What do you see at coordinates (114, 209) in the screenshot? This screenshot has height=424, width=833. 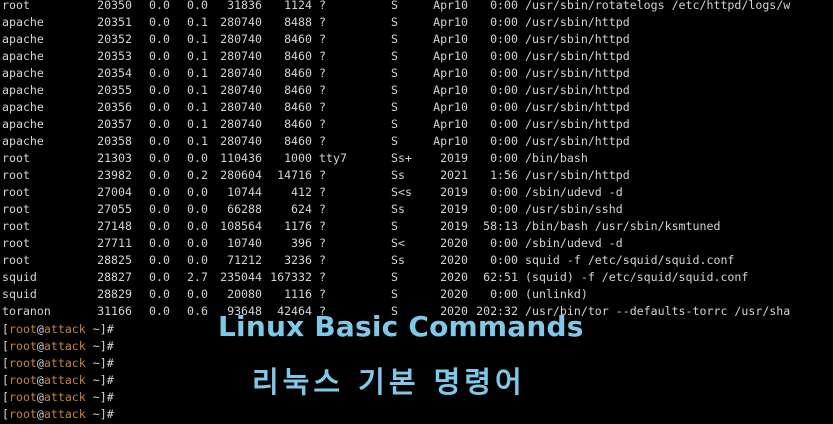 I see `process-pid: 27055` at bounding box center [114, 209].